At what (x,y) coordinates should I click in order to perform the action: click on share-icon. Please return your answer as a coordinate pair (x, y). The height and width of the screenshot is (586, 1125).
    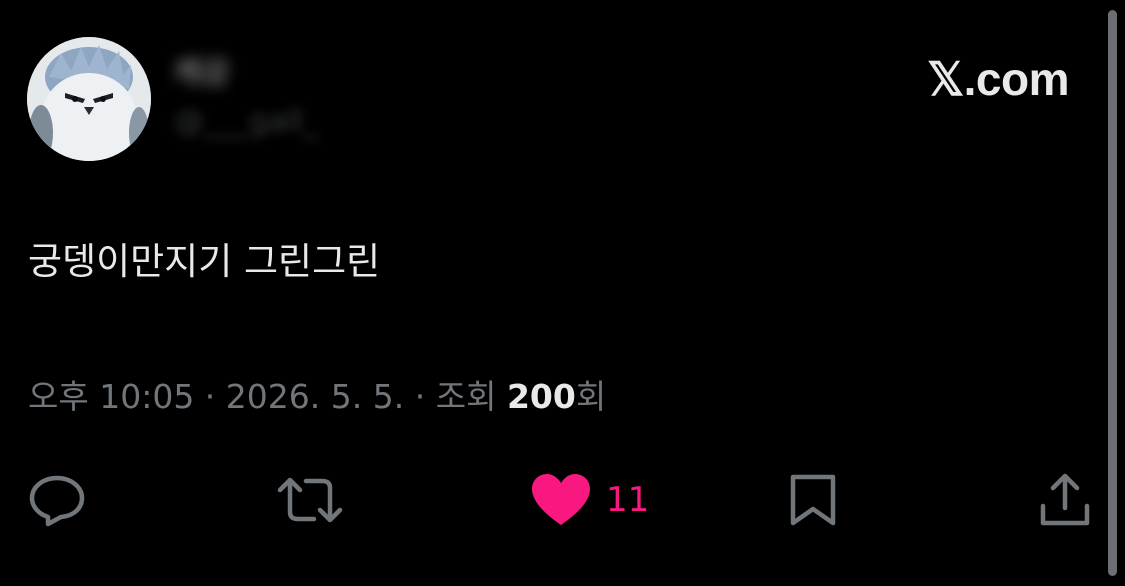
    Looking at the image, I should click on (1065, 499).